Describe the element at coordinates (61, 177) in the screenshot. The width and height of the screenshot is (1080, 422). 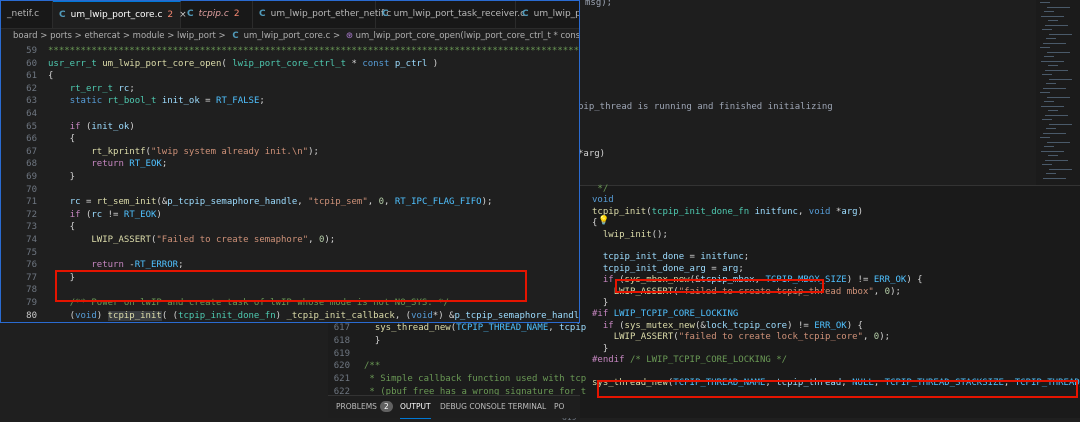
I see `code-text: }` at that location.